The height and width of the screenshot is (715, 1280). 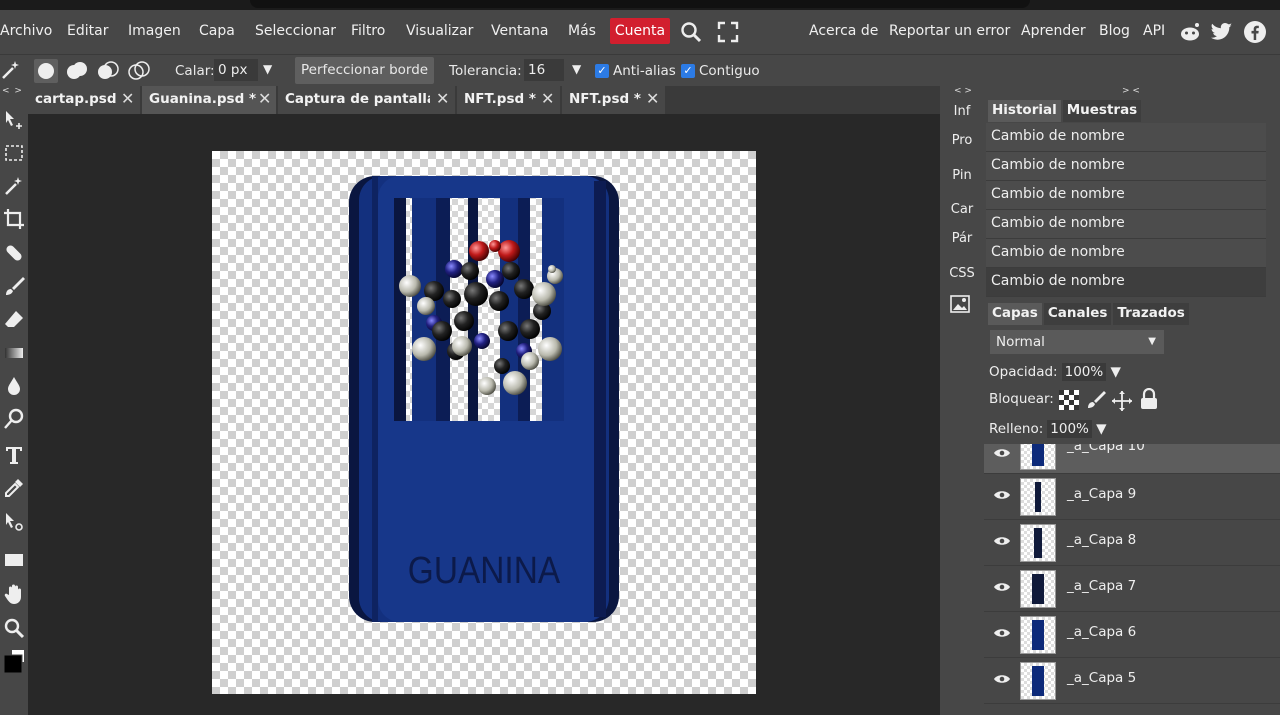 What do you see at coordinates (14, 522) in the screenshot?
I see `path-select-tool-icon` at bounding box center [14, 522].